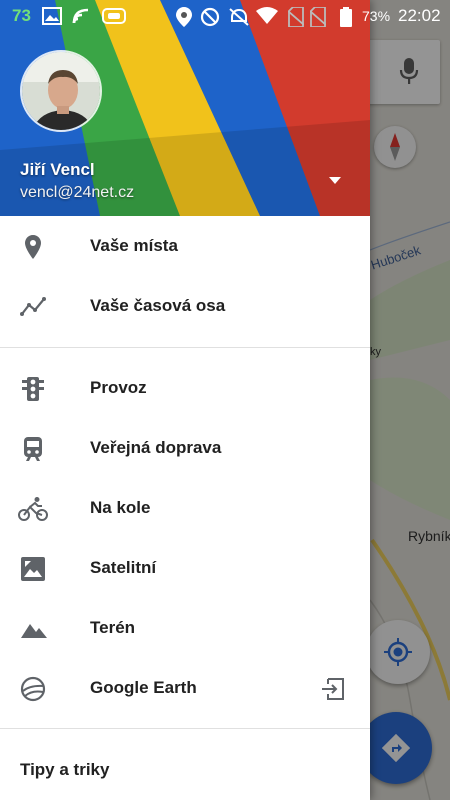 This screenshot has height=800, width=450. I want to click on cast-icon, so click(80, 16).